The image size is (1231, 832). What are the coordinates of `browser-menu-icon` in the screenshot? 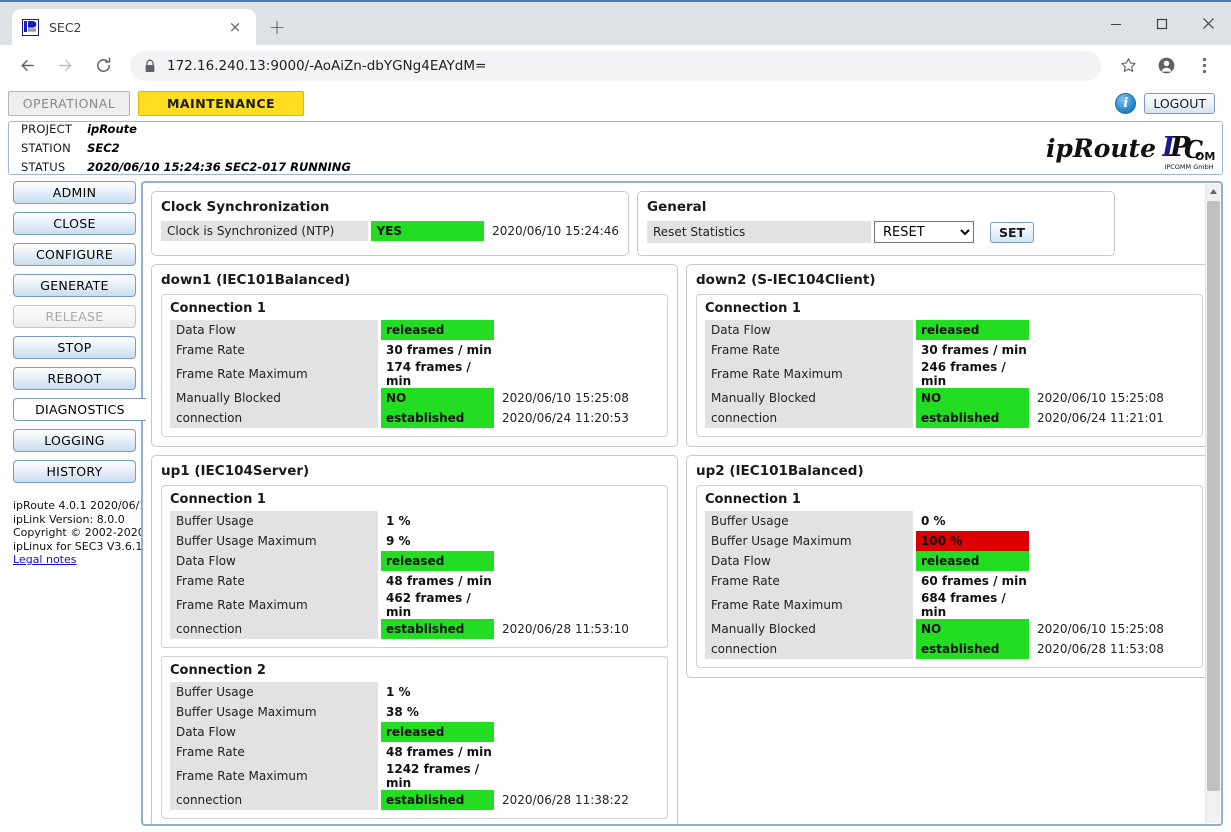 It's located at (1204, 66).